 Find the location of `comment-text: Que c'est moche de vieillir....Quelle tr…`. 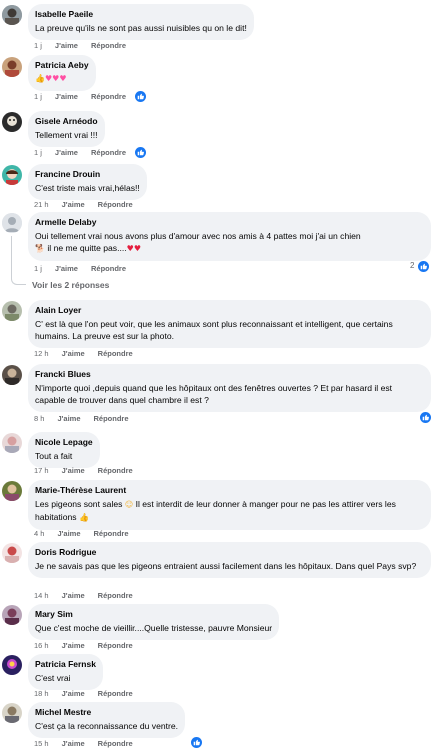

comment-text: Que c'est moche de vieillir....Quelle tr… is located at coordinates (154, 628).